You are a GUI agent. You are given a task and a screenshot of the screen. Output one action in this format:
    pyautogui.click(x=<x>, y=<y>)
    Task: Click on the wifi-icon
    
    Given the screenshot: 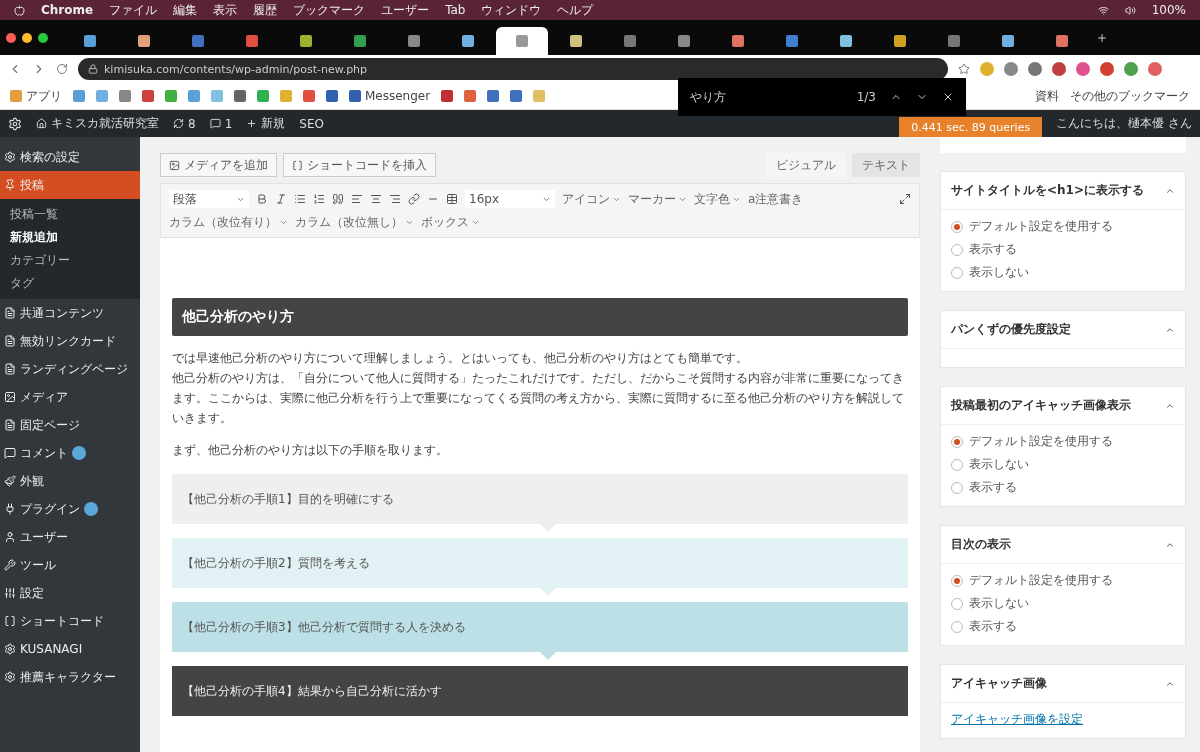 What is the action you would take?
    pyautogui.click(x=1103, y=10)
    